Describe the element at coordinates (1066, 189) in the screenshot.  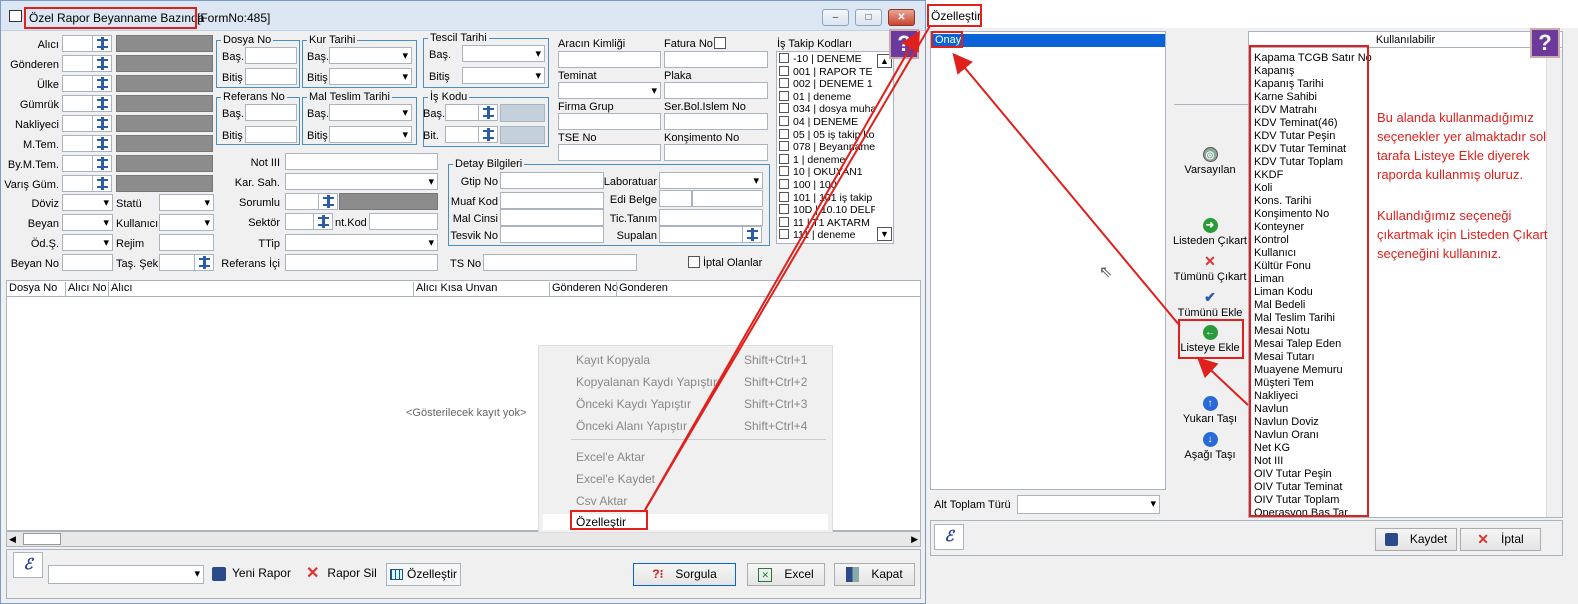
I see `arrow-to-onay` at that location.